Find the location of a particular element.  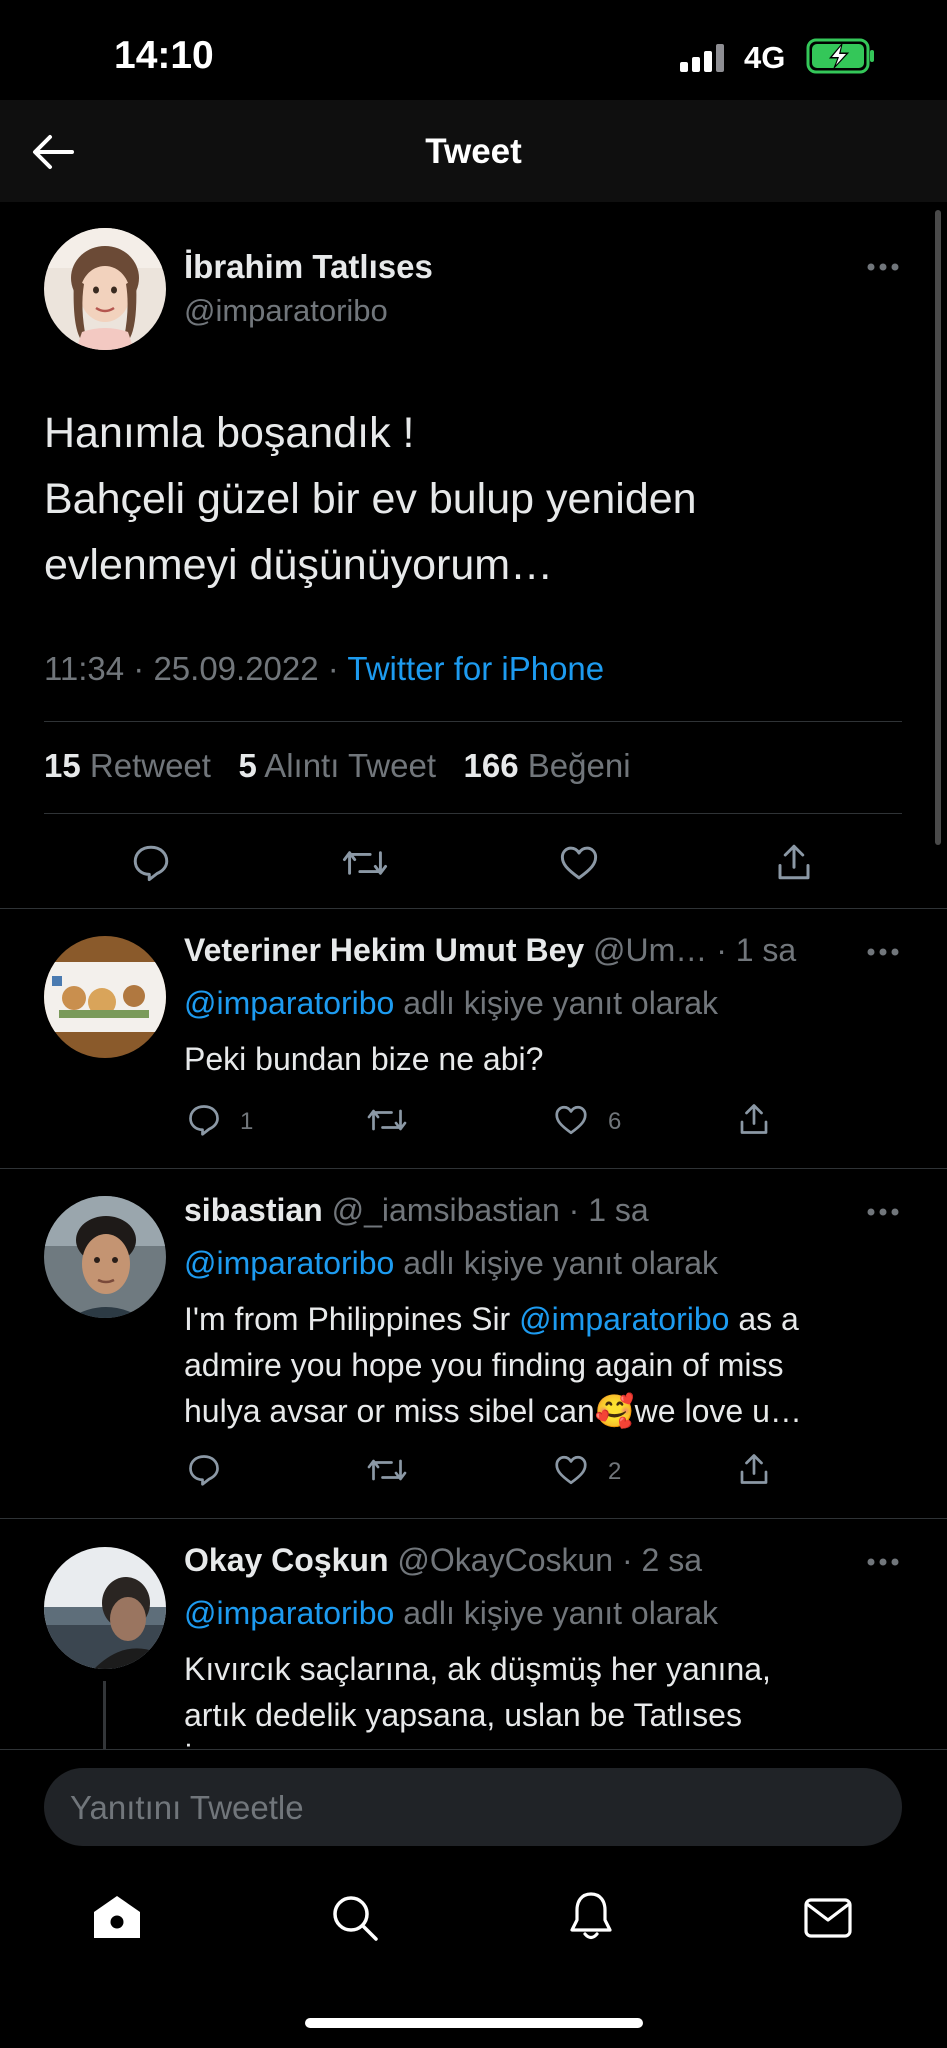

tweet-stats: 15 Retweet 5 Alıntı Tweet 166 Beğeni is located at coordinates (337, 766).